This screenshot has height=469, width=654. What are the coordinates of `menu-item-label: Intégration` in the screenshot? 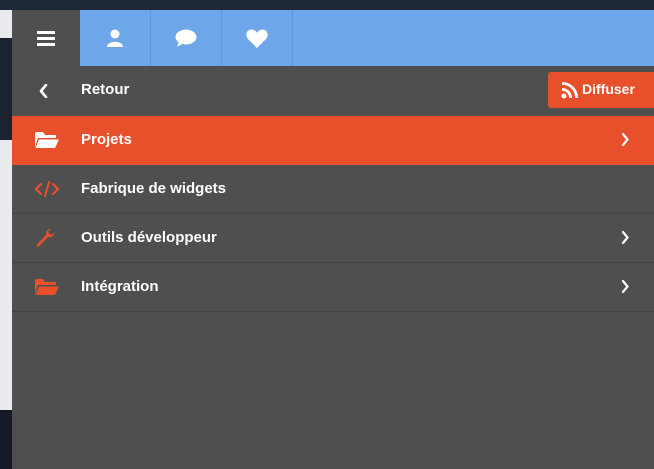 It's located at (120, 286).